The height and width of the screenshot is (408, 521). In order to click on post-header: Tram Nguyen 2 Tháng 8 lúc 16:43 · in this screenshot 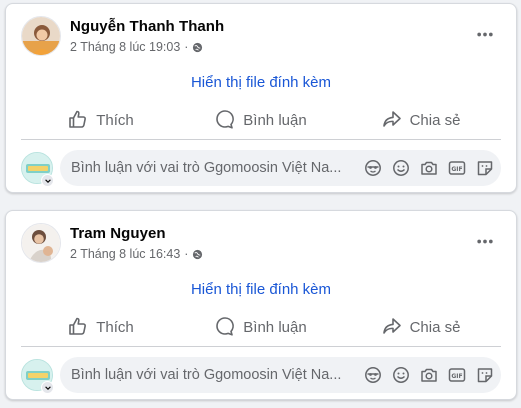, I will do `click(262, 244)`.